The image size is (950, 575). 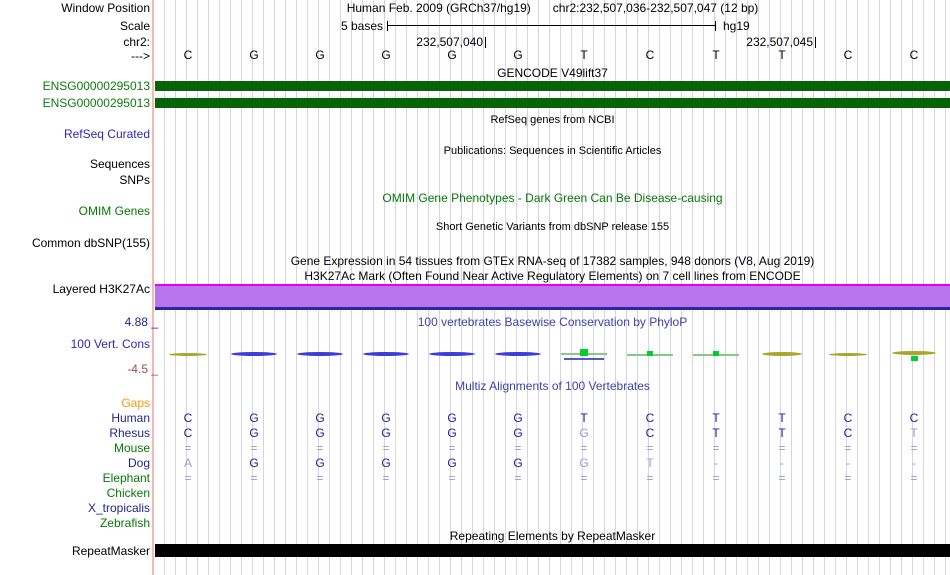 I want to click on dbsnp-label: Common dbSNP(155), so click(x=75, y=243).